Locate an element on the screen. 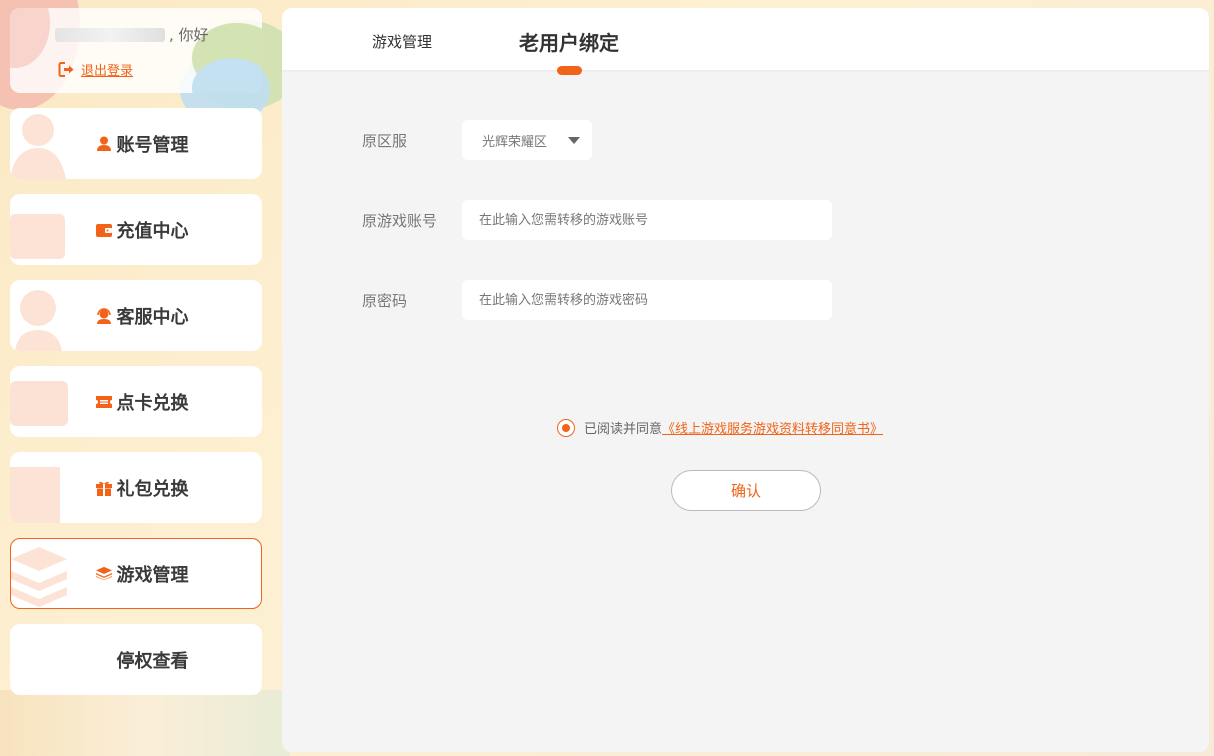  user-card: , 你好 退出登录 is located at coordinates (136, 50).